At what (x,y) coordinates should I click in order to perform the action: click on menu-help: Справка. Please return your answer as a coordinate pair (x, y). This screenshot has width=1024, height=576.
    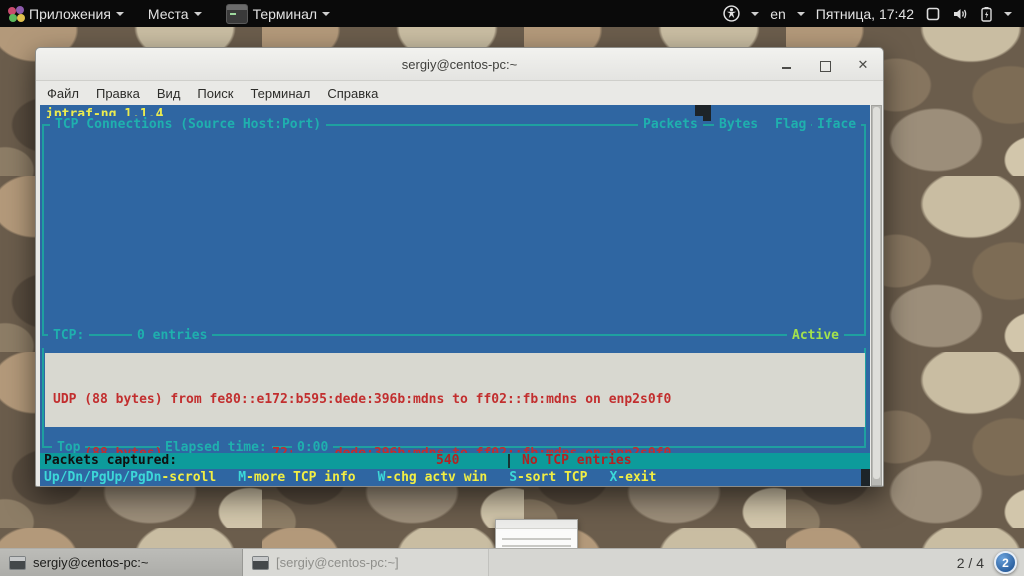
    Looking at the image, I should click on (352, 93).